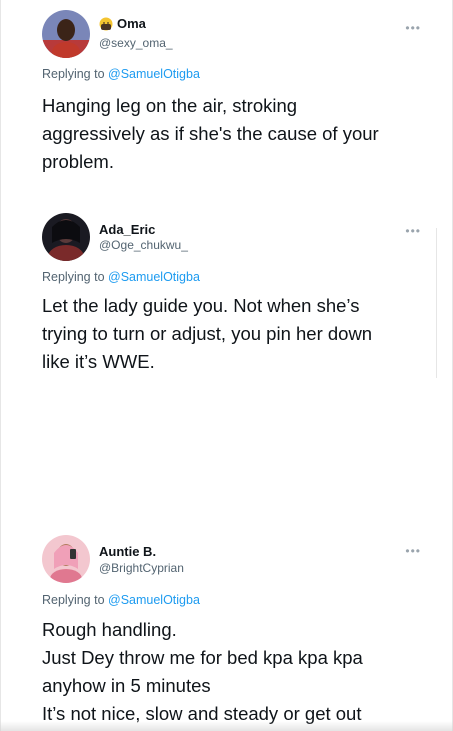 The width and height of the screenshot is (453, 731). I want to click on tweet-text-line: anyhow in 5 minutes, so click(126, 685).